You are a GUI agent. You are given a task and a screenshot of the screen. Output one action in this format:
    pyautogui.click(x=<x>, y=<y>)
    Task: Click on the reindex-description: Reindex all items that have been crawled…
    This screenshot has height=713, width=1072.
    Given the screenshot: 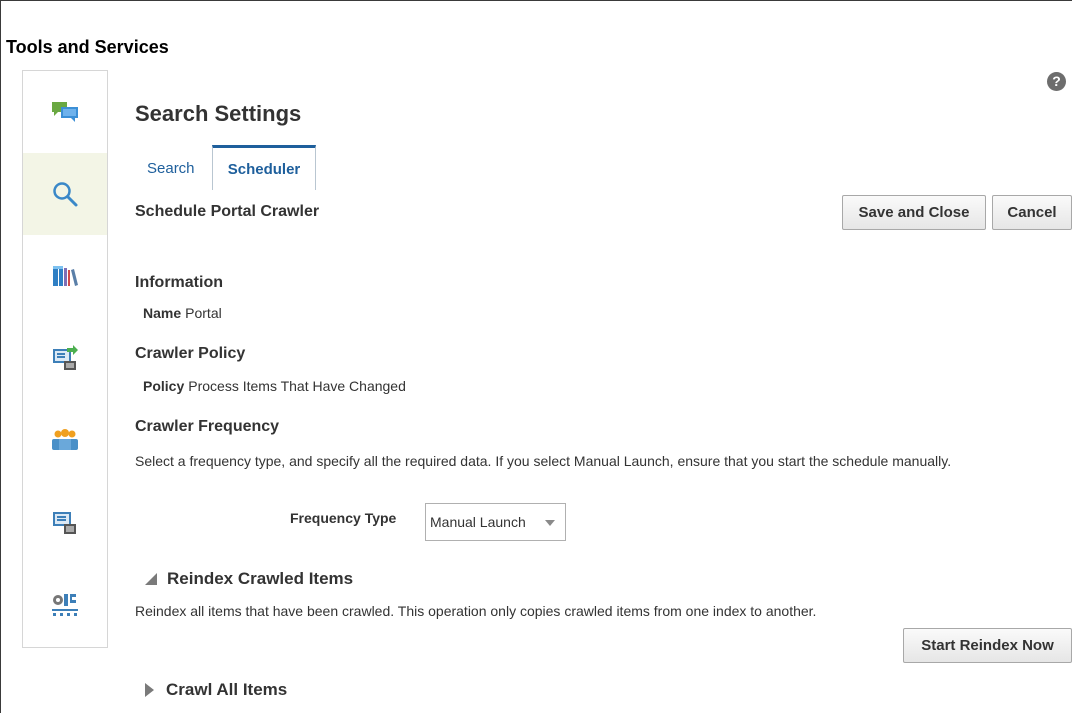 What is the action you would take?
    pyautogui.click(x=476, y=611)
    